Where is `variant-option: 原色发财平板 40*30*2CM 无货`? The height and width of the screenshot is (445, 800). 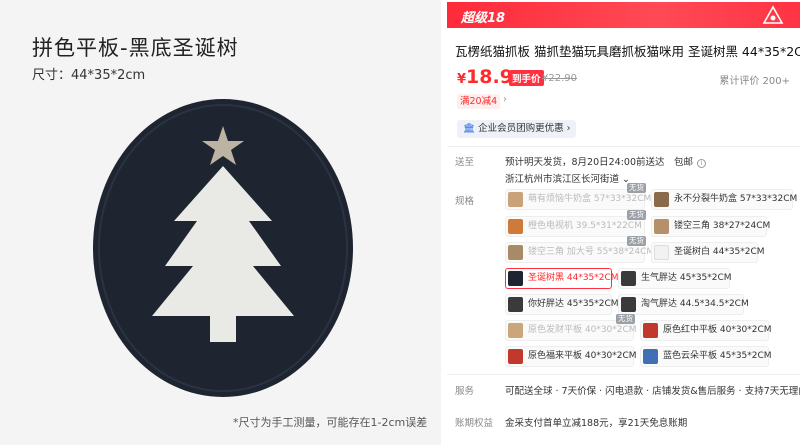
variant-option: 原色发财平板 40*30*2CM 无货 is located at coordinates (571, 327).